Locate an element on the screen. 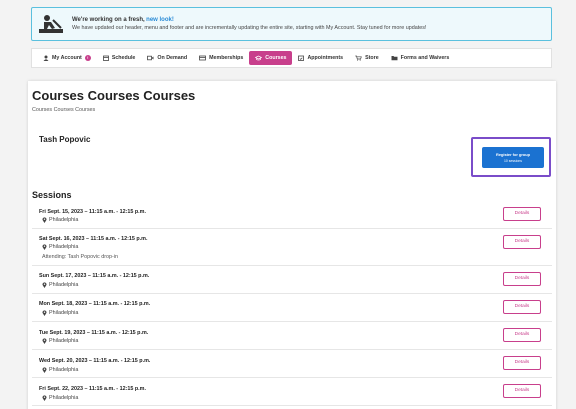 This screenshot has width=576, height=409. construction-worker-icon is located at coordinates (51, 24).